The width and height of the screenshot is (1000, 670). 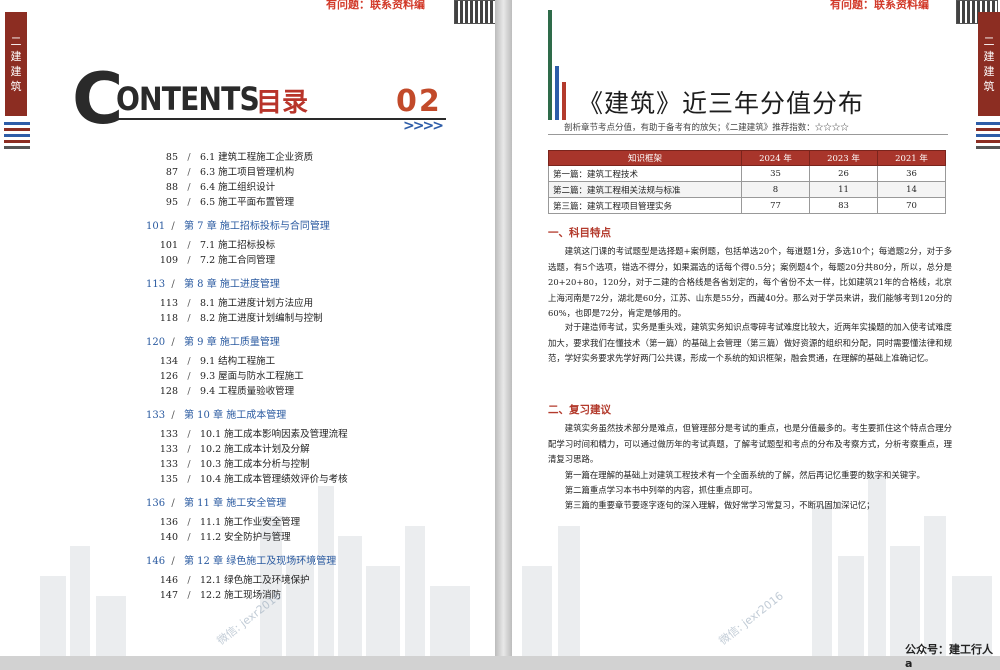 What do you see at coordinates (260, 561) in the screenshot?
I see `toc-title: 第 12 章 绿色施工及现场环境管理` at bounding box center [260, 561].